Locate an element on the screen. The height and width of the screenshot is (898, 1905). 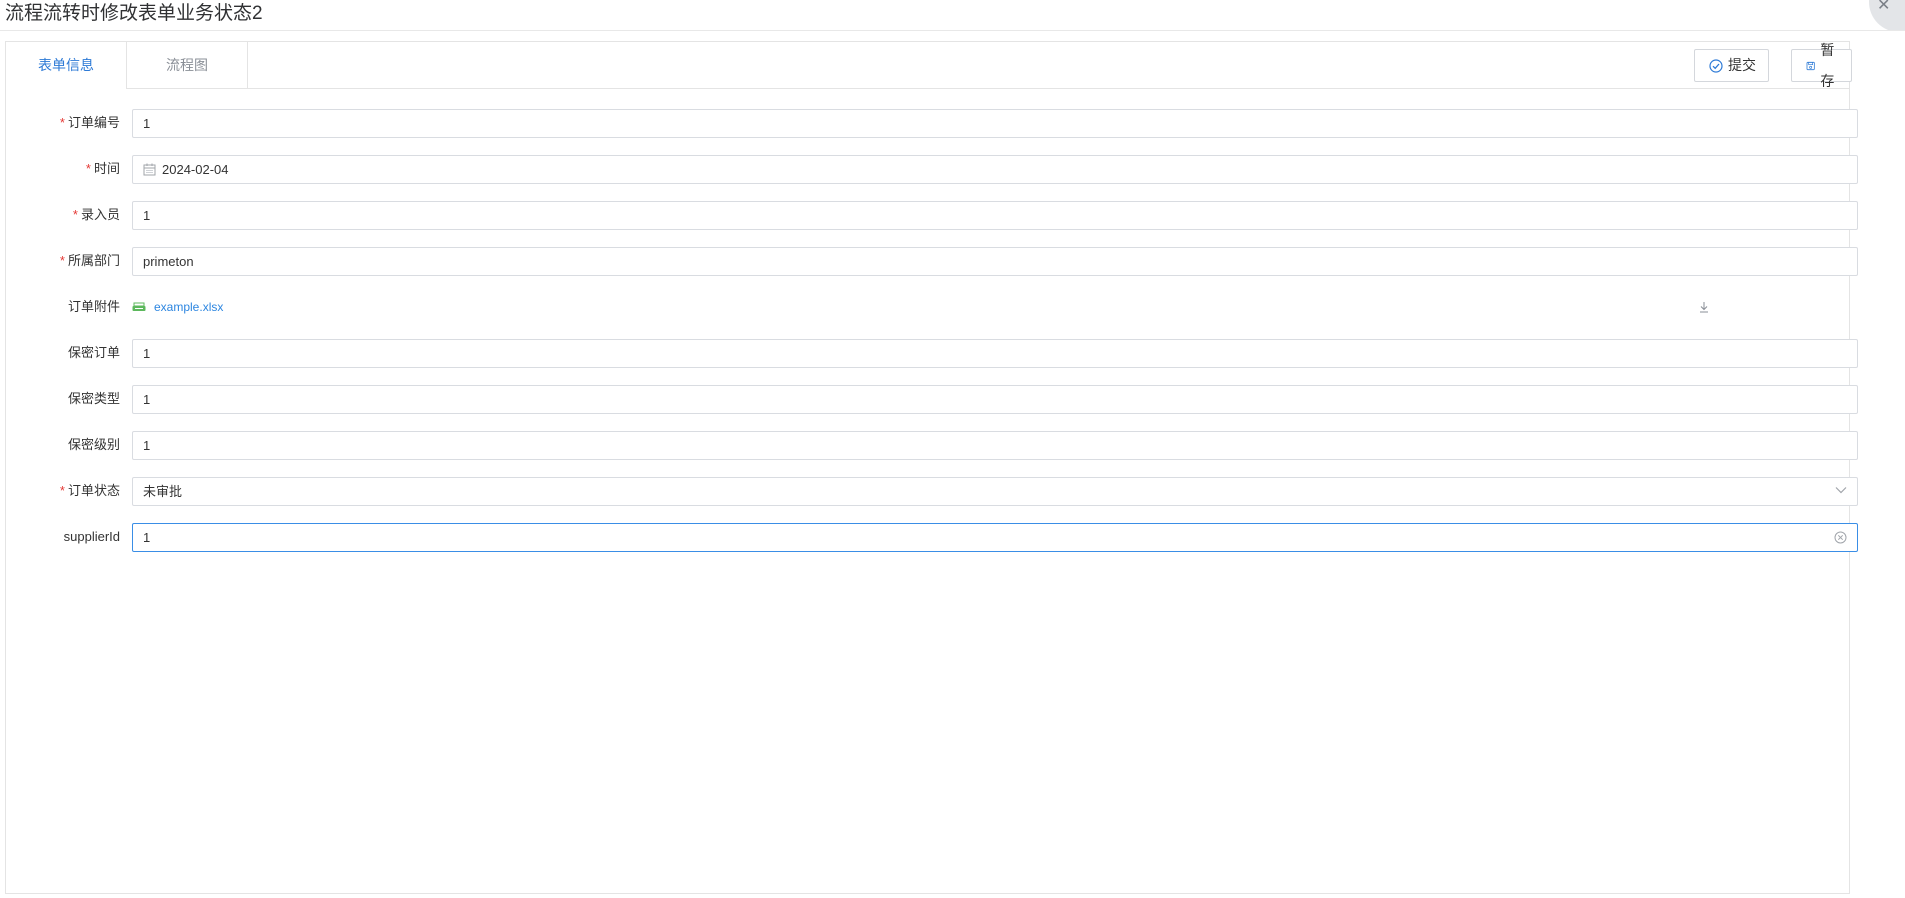
form-row-attachment: 订单附件 example.xlsx is located at coordinates (928, 307).